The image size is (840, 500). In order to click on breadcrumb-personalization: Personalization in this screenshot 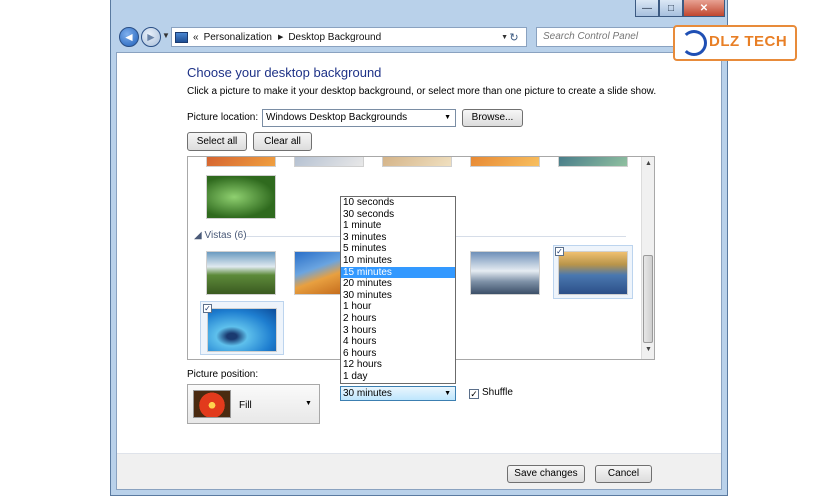, I will do `click(238, 37)`.